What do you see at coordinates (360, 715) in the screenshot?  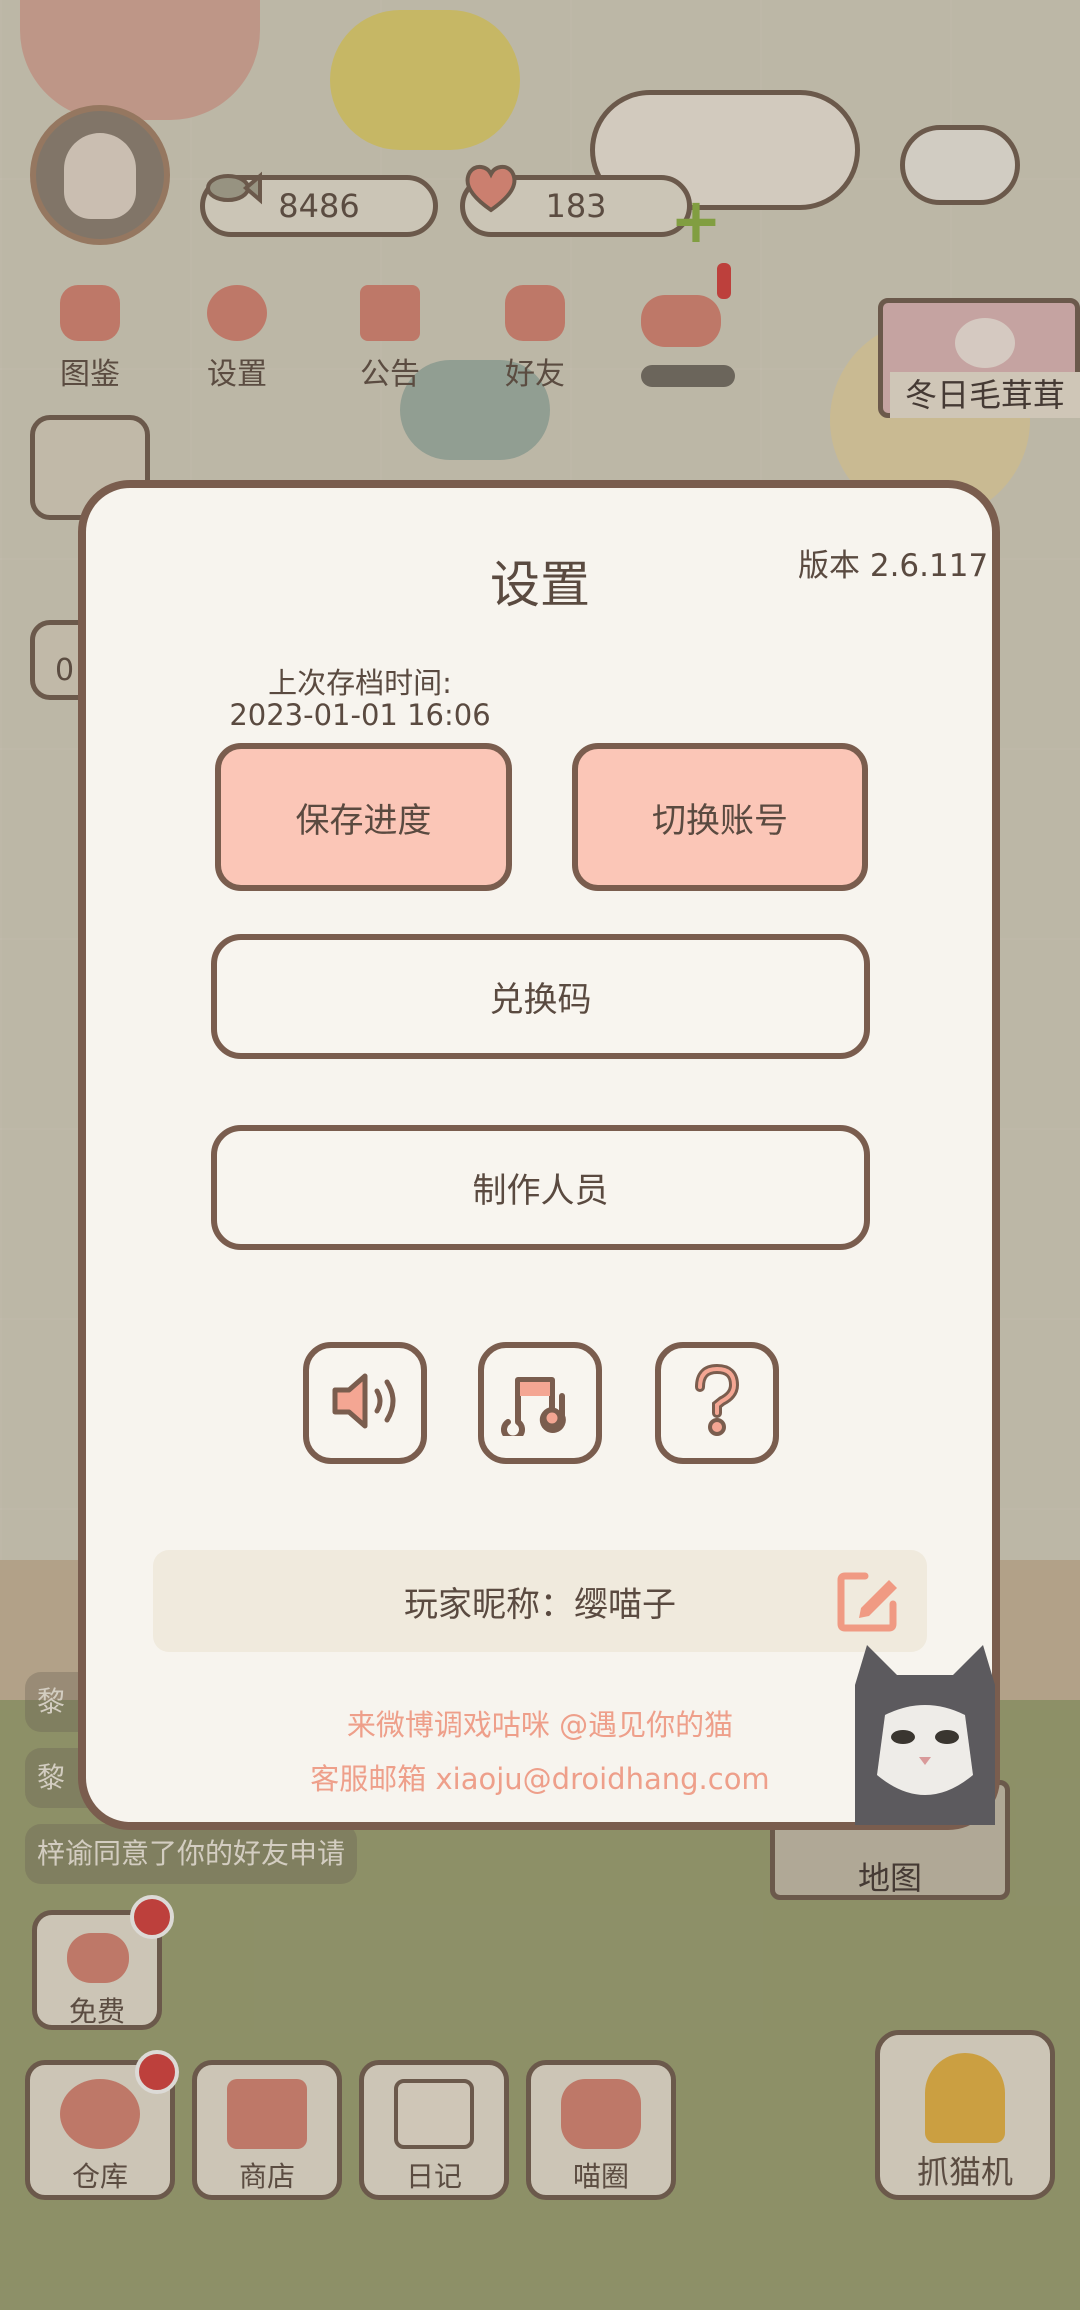 I see `last-save-time: 2023-01-01 16:06` at bounding box center [360, 715].